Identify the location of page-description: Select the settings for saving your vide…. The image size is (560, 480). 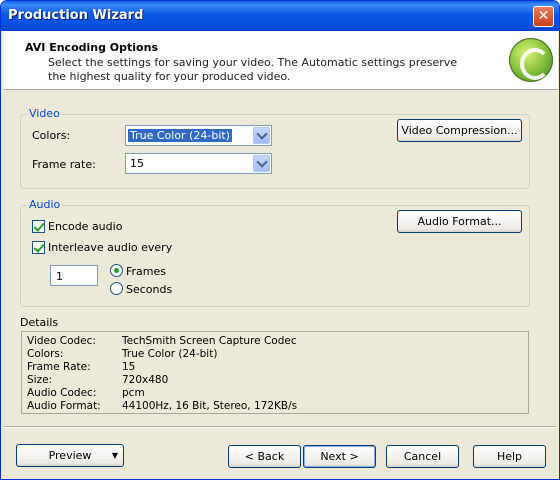
(253, 69).